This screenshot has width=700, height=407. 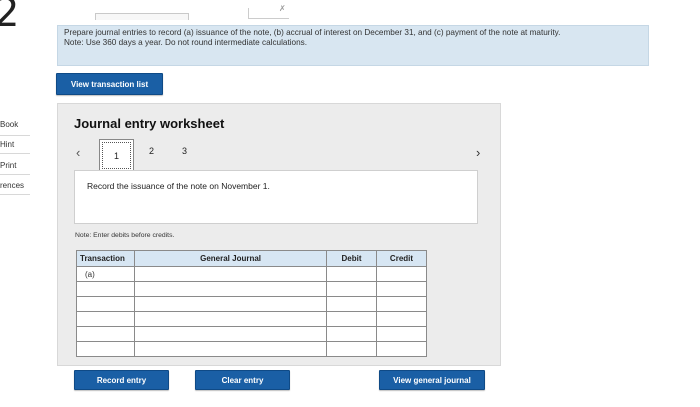 What do you see at coordinates (105, 274) in the screenshot?
I see `transaction-cell: (a)` at bounding box center [105, 274].